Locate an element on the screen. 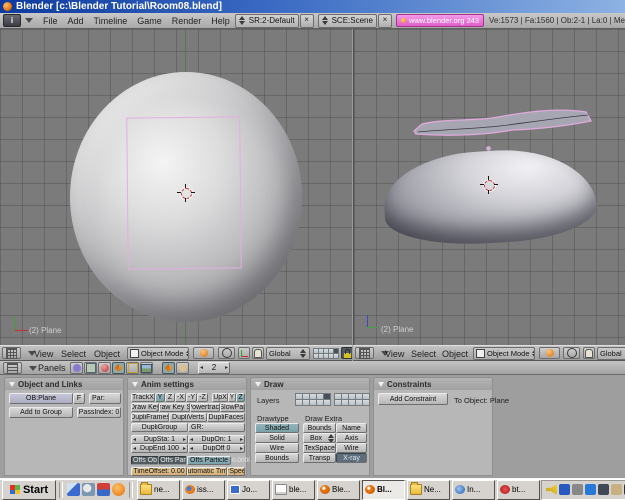 This screenshot has width=625, height=500. object-sub-icon-active is located at coordinates (168, 368).